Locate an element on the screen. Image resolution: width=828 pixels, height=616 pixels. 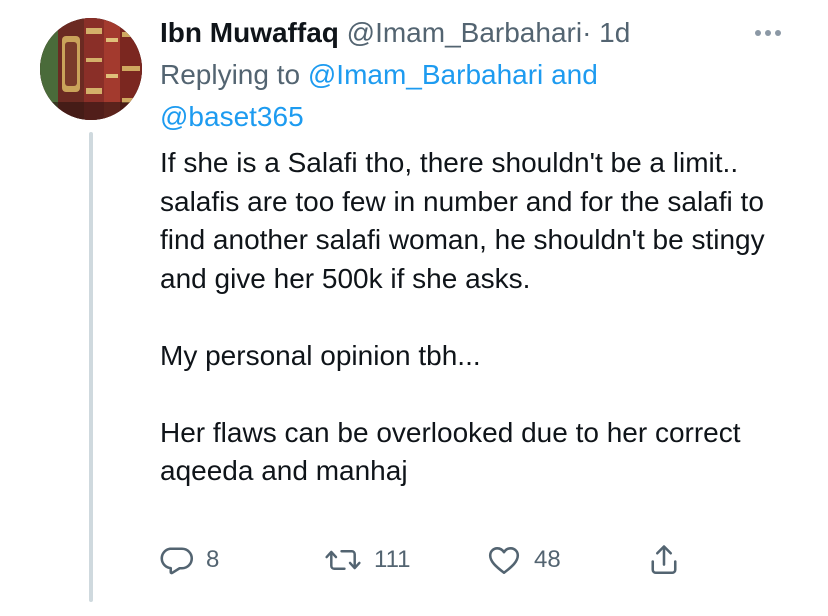
share-icon is located at coordinates (664, 560).